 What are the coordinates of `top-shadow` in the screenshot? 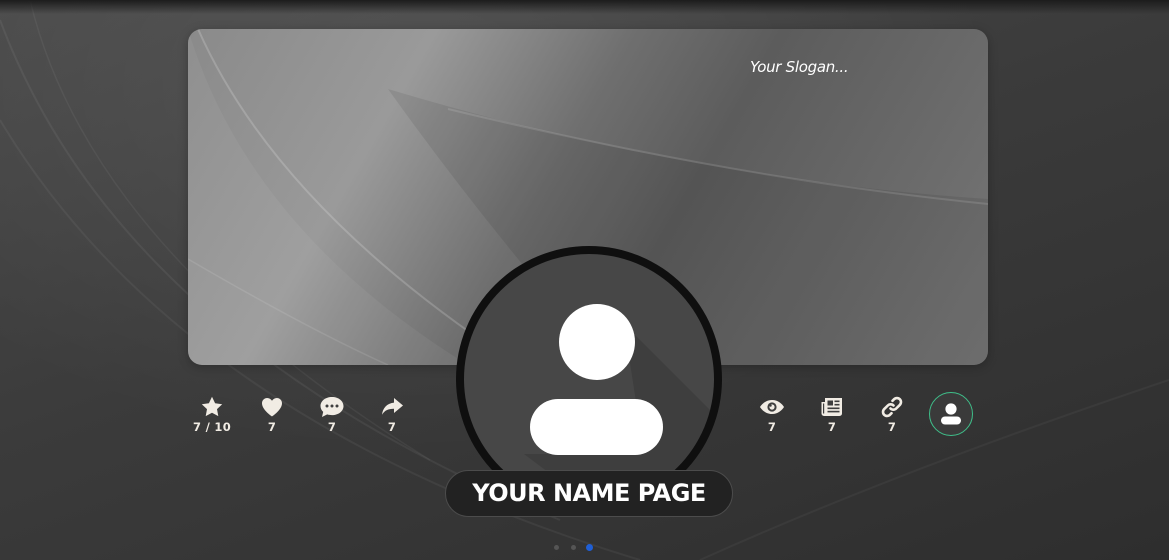 It's located at (584, 7).